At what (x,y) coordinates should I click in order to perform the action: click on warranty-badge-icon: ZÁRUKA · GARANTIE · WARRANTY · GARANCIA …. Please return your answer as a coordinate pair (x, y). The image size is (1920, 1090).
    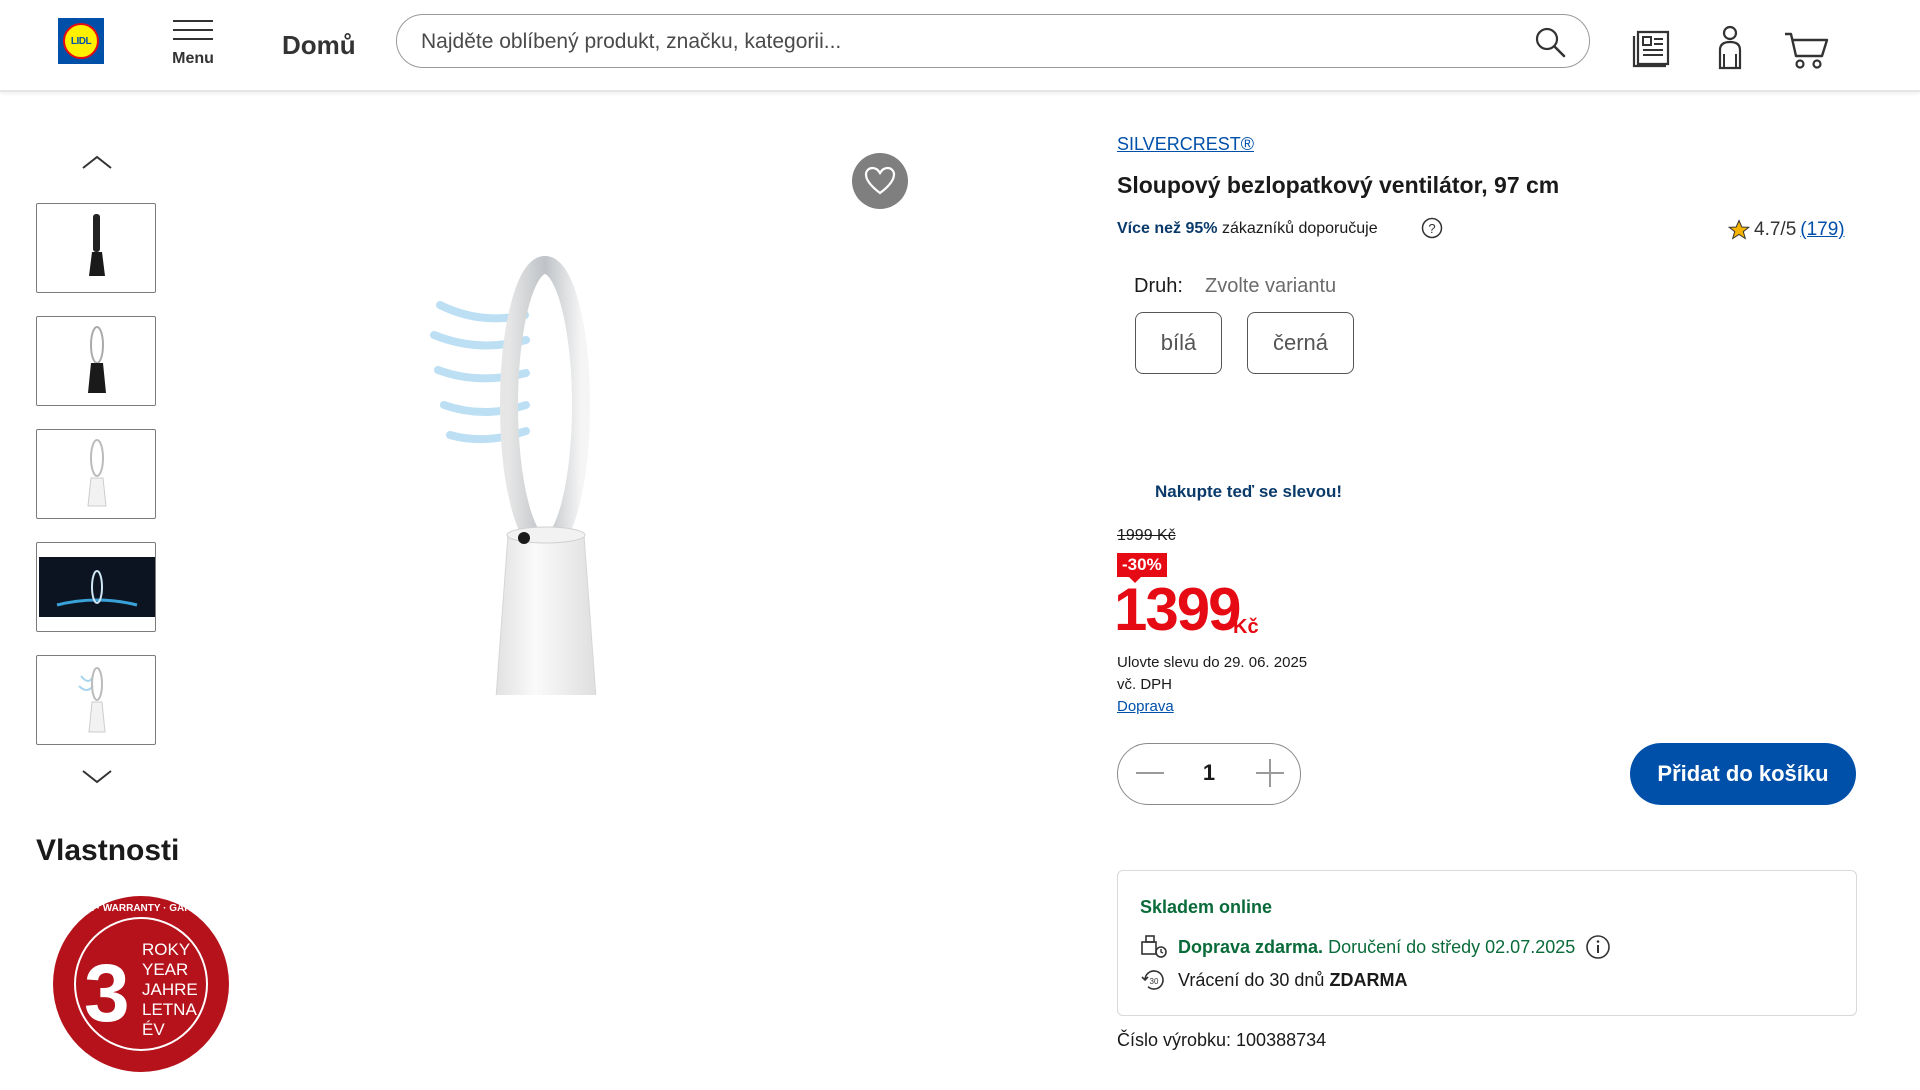
    Looking at the image, I should click on (141, 984).